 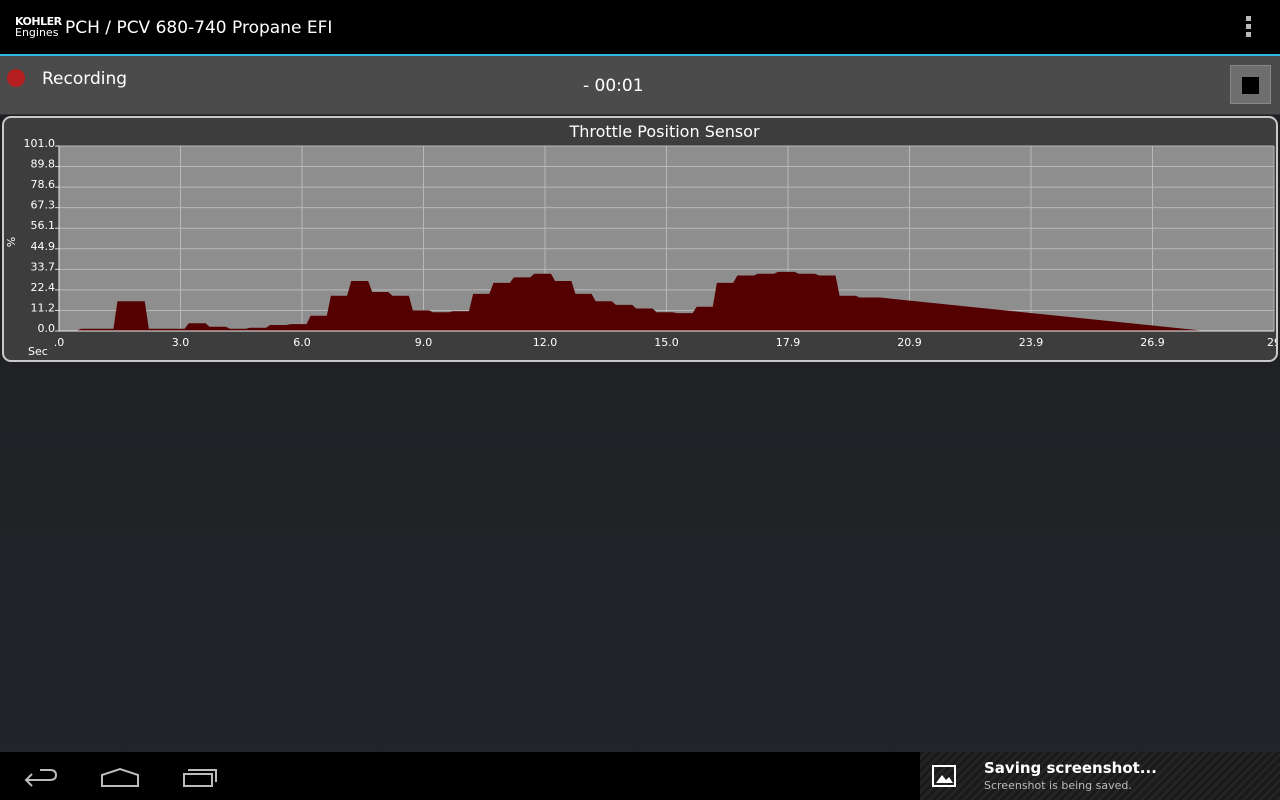 I want to click on stop-button, so click(x=1250, y=84).